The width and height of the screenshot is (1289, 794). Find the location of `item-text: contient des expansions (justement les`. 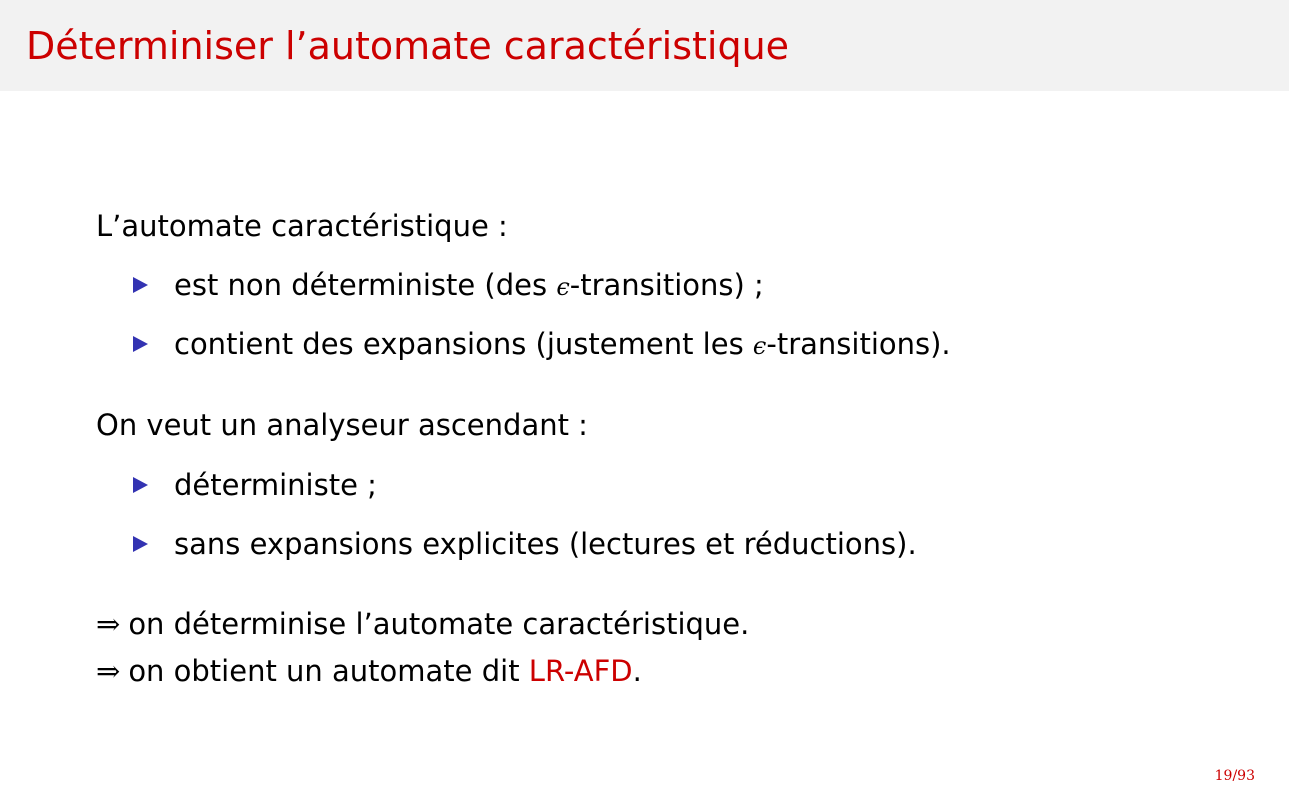

item-text: contient des expansions (justement les is located at coordinates (463, 344).